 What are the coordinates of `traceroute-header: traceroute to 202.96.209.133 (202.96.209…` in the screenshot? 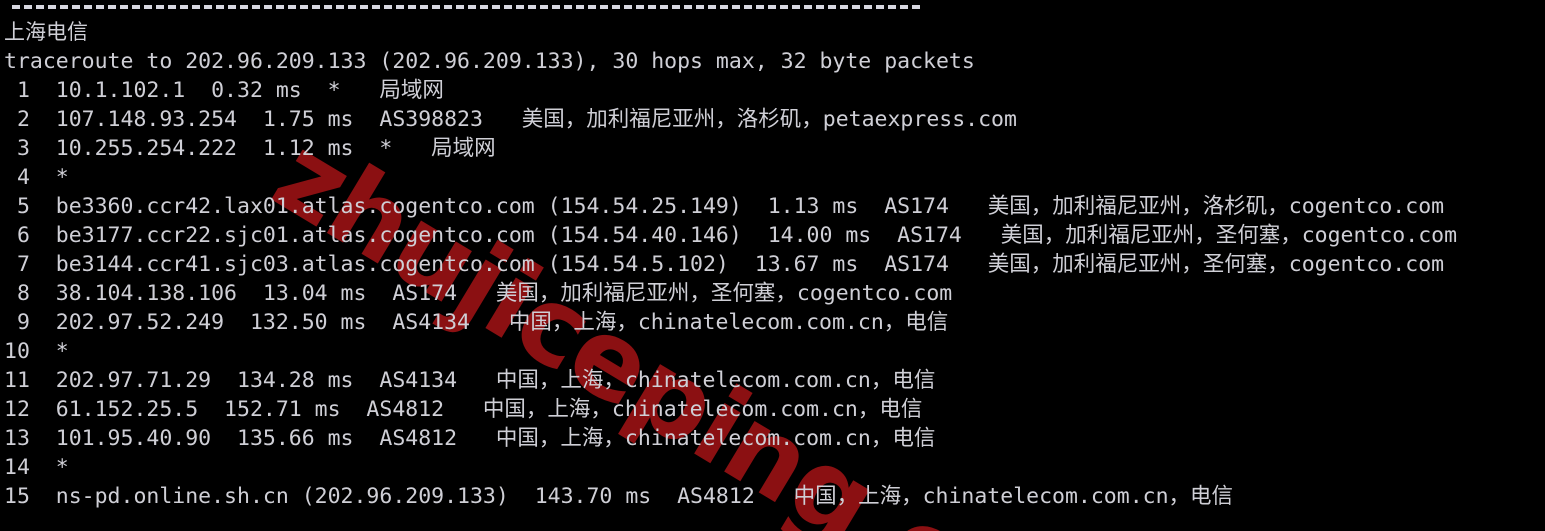 It's located at (489, 61).